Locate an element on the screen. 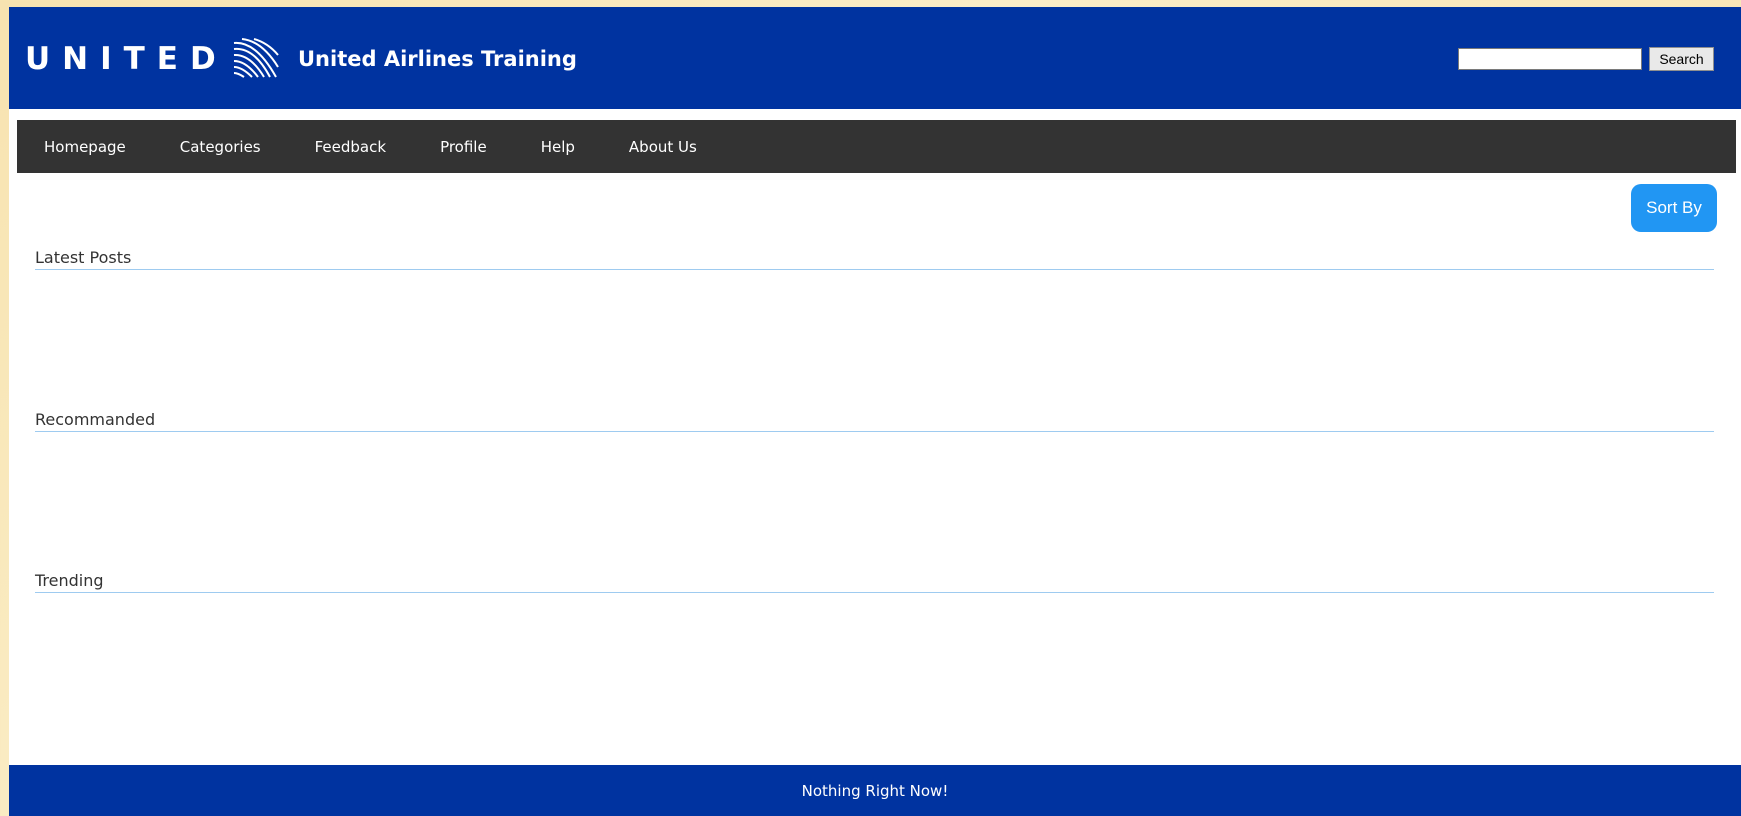 This screenshot has width=1741, height=816. nav-categories: Categories is located at coordinates (220, 147).